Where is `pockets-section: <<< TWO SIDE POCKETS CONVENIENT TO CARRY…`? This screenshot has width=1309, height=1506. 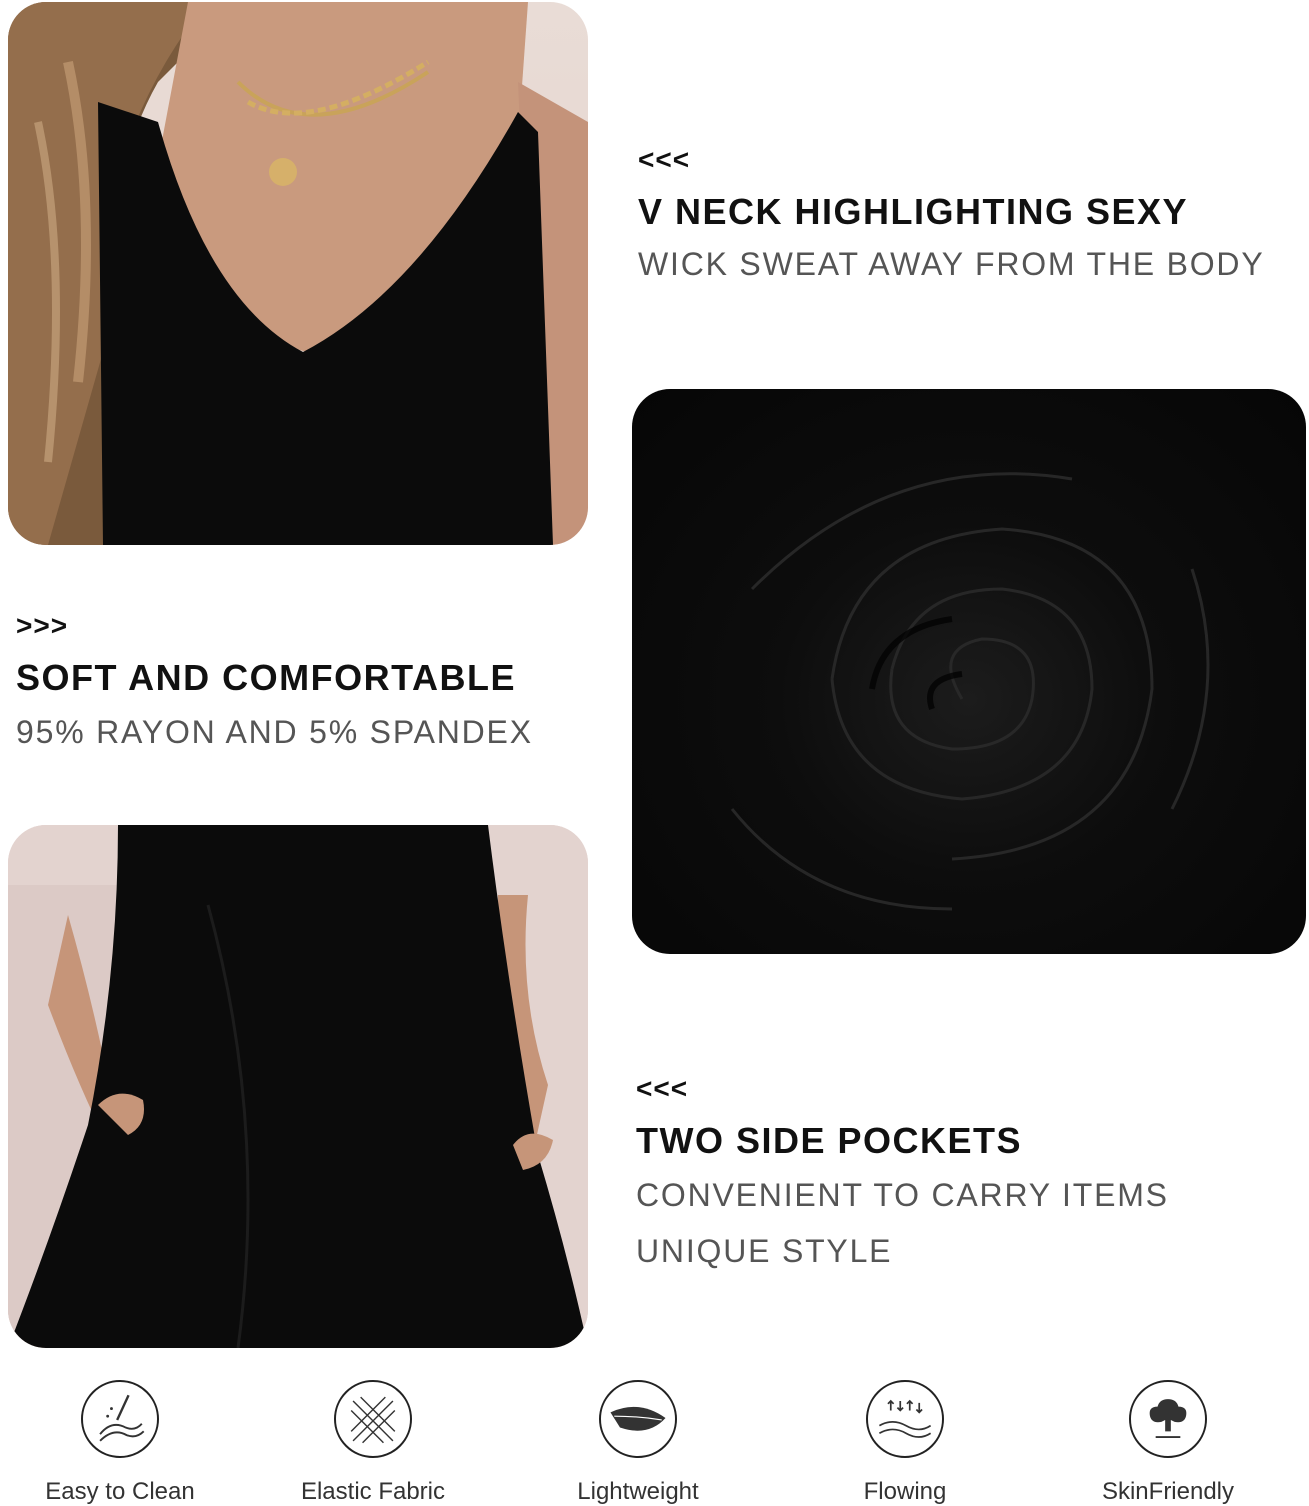 pockets-section: <<< TWO SIDE POCKETS CONVENIENT TO CARRY… is located at coordinates (902, 1171).